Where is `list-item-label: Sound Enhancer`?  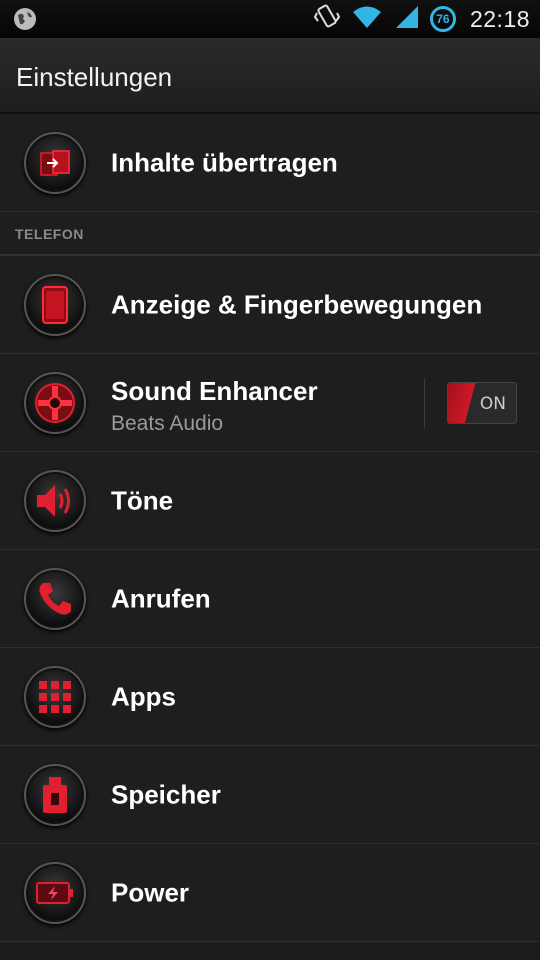
list-item-label: Sound Enhancer is located at coordinates (214, 391).